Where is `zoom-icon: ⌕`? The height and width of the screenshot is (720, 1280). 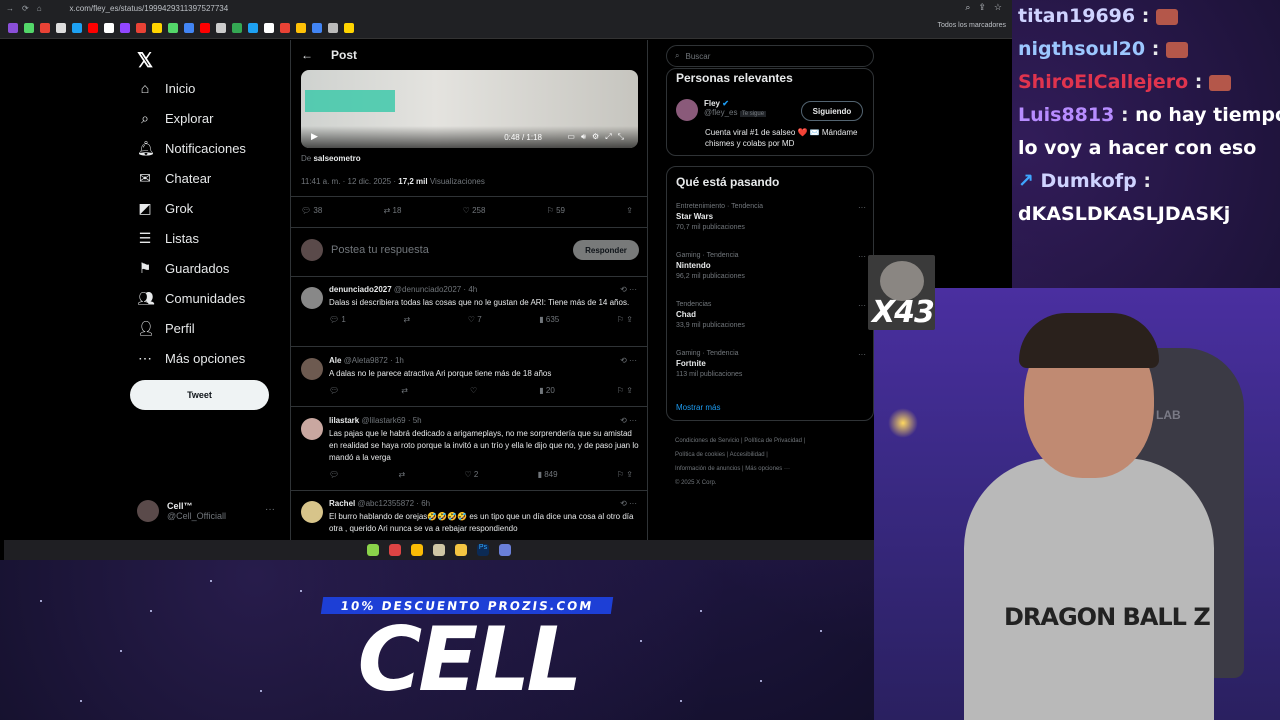 zoom-icon: ⌕ is located at coordinates (967, 7).